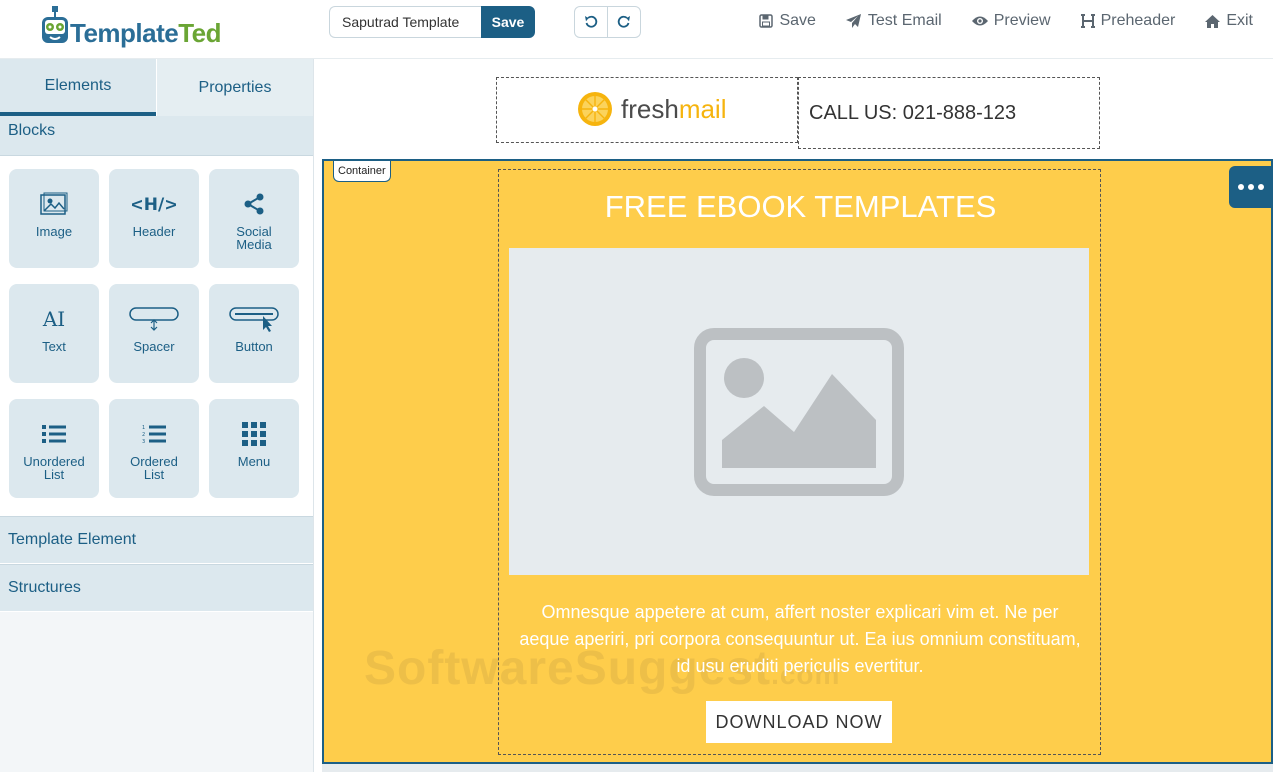  What do you see at coordinates (904, 20) in the screenshot?
I see `test-email-label: Test Email` at bounding box center [904, 20].